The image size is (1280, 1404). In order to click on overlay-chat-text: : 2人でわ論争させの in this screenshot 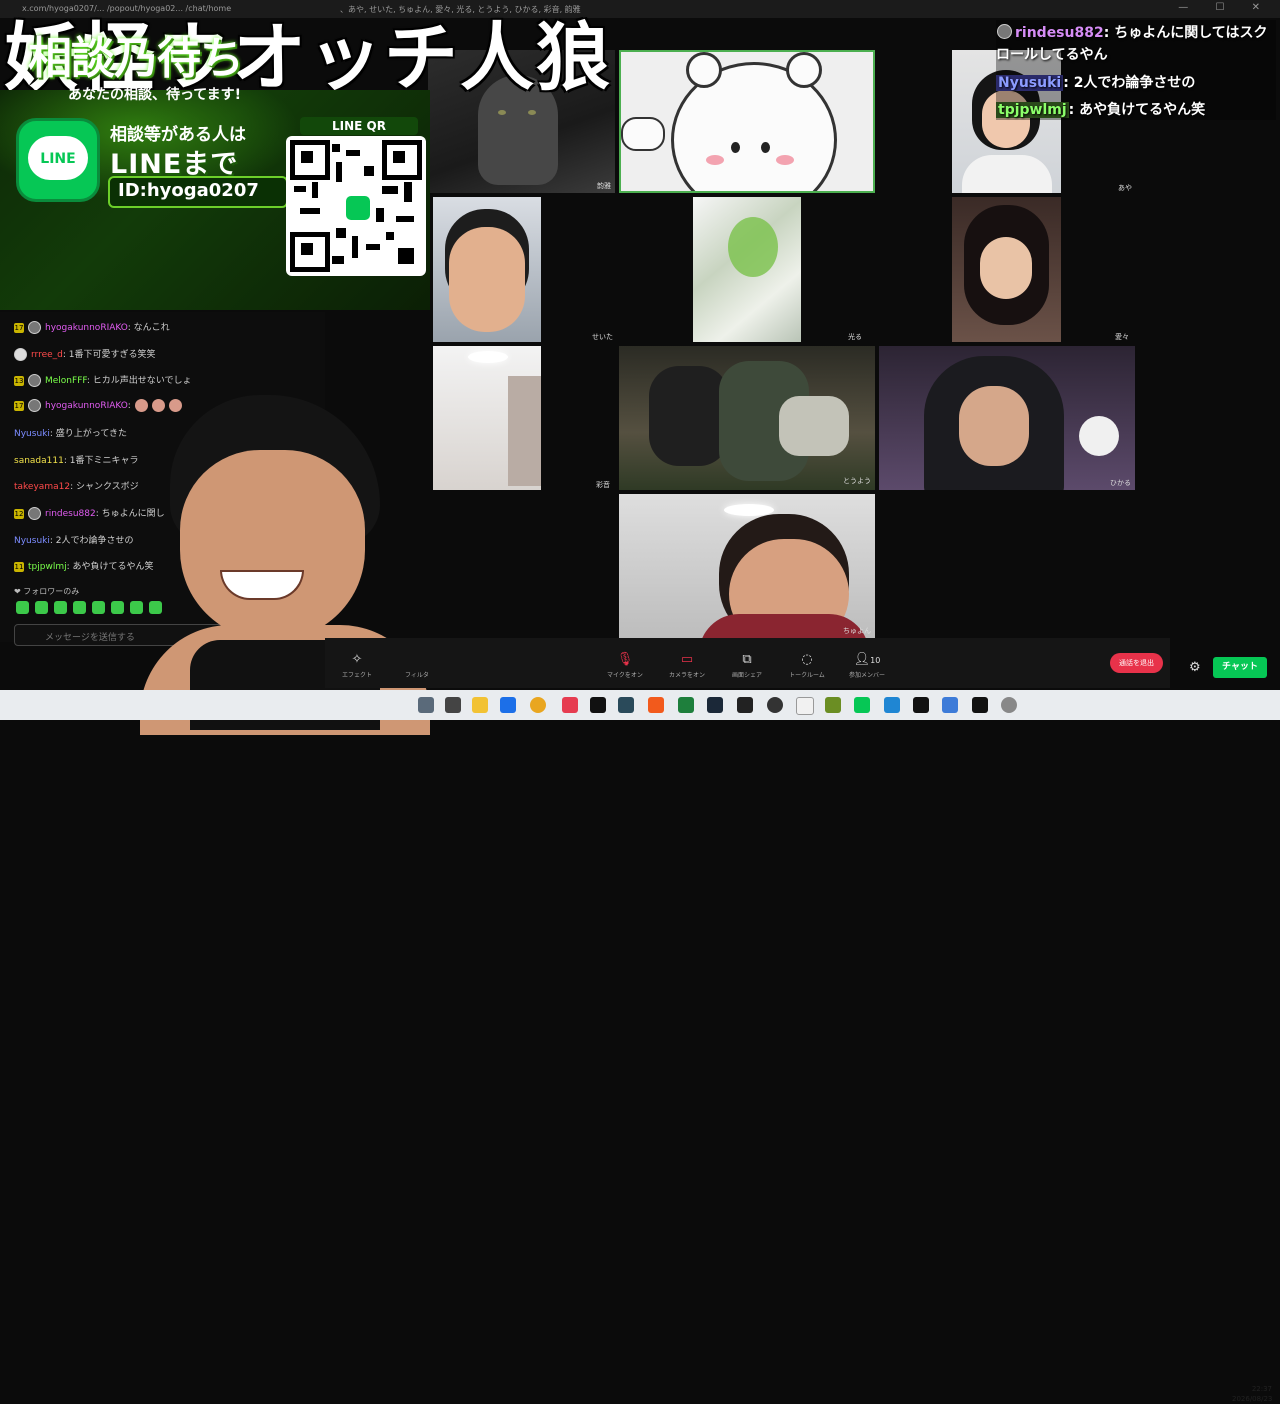, I will do `click(1129, 83)`.